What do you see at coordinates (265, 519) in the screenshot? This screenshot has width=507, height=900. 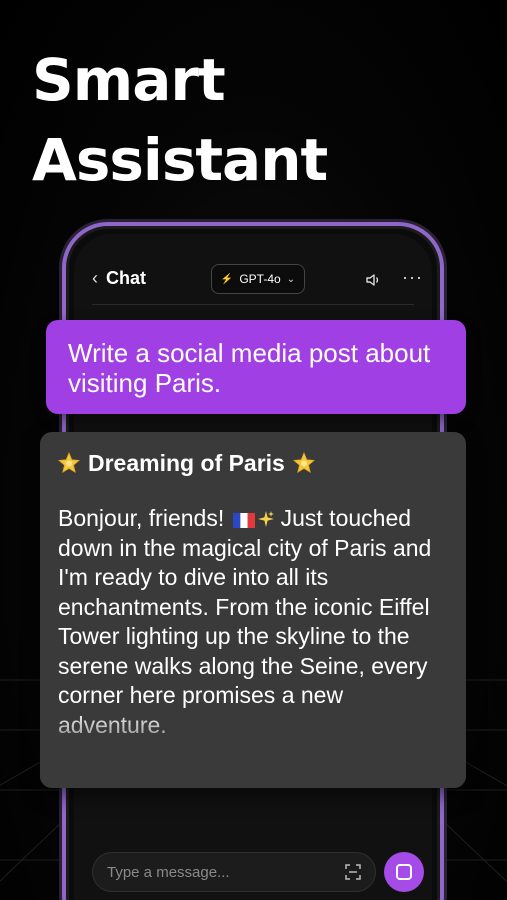 I see `sparkle-icon` at bounding box center [265, 519].